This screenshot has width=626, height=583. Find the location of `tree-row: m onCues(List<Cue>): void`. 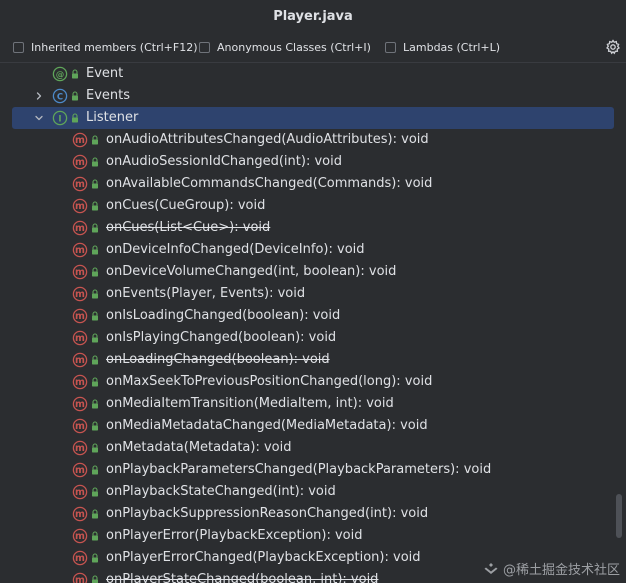

tree-row: m onCues(List<Cue>): void is located at coordinates (313, 228).